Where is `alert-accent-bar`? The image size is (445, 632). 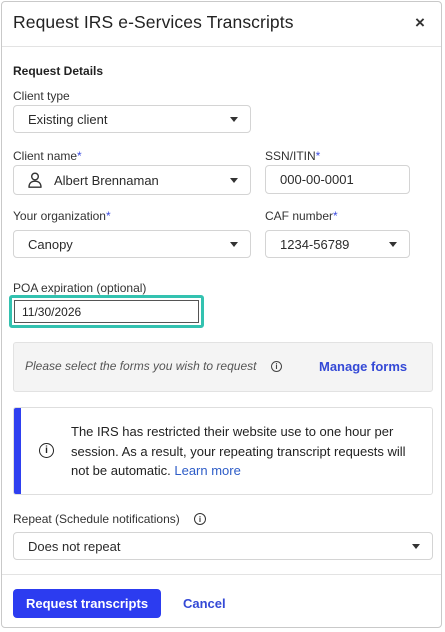
alert-accent-bar is located at coordinates (17, 451).